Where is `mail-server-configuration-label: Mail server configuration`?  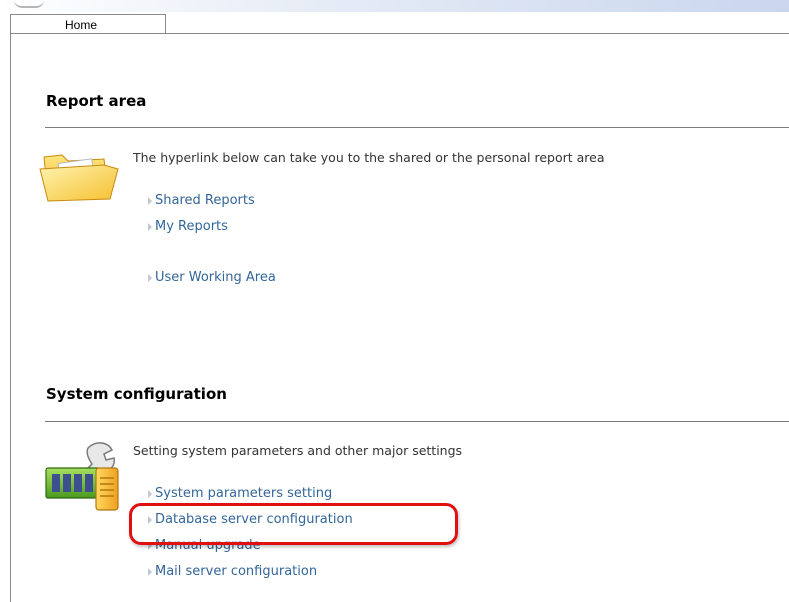
mail-server-configuration-label: Mail server configuration is located at coordinates (236, 571).